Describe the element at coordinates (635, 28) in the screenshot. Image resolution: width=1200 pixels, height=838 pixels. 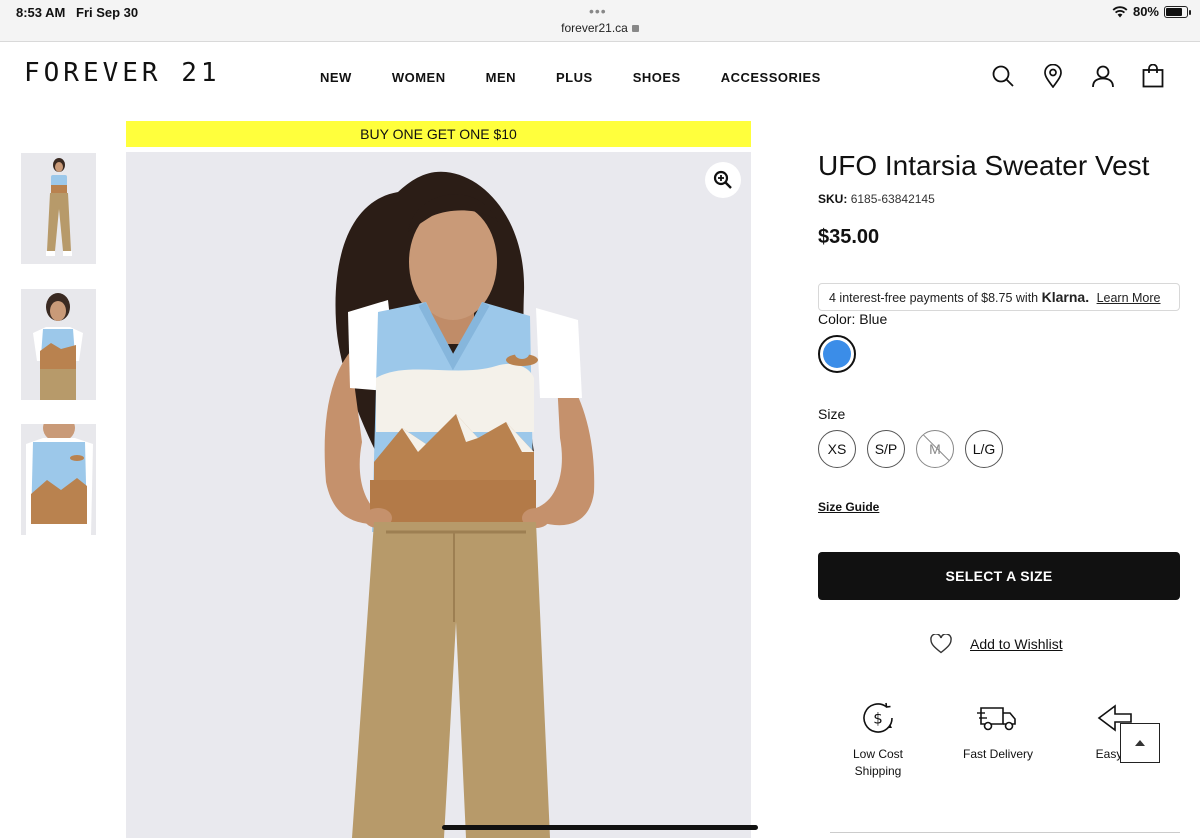
I see `lock-icon` at that location.